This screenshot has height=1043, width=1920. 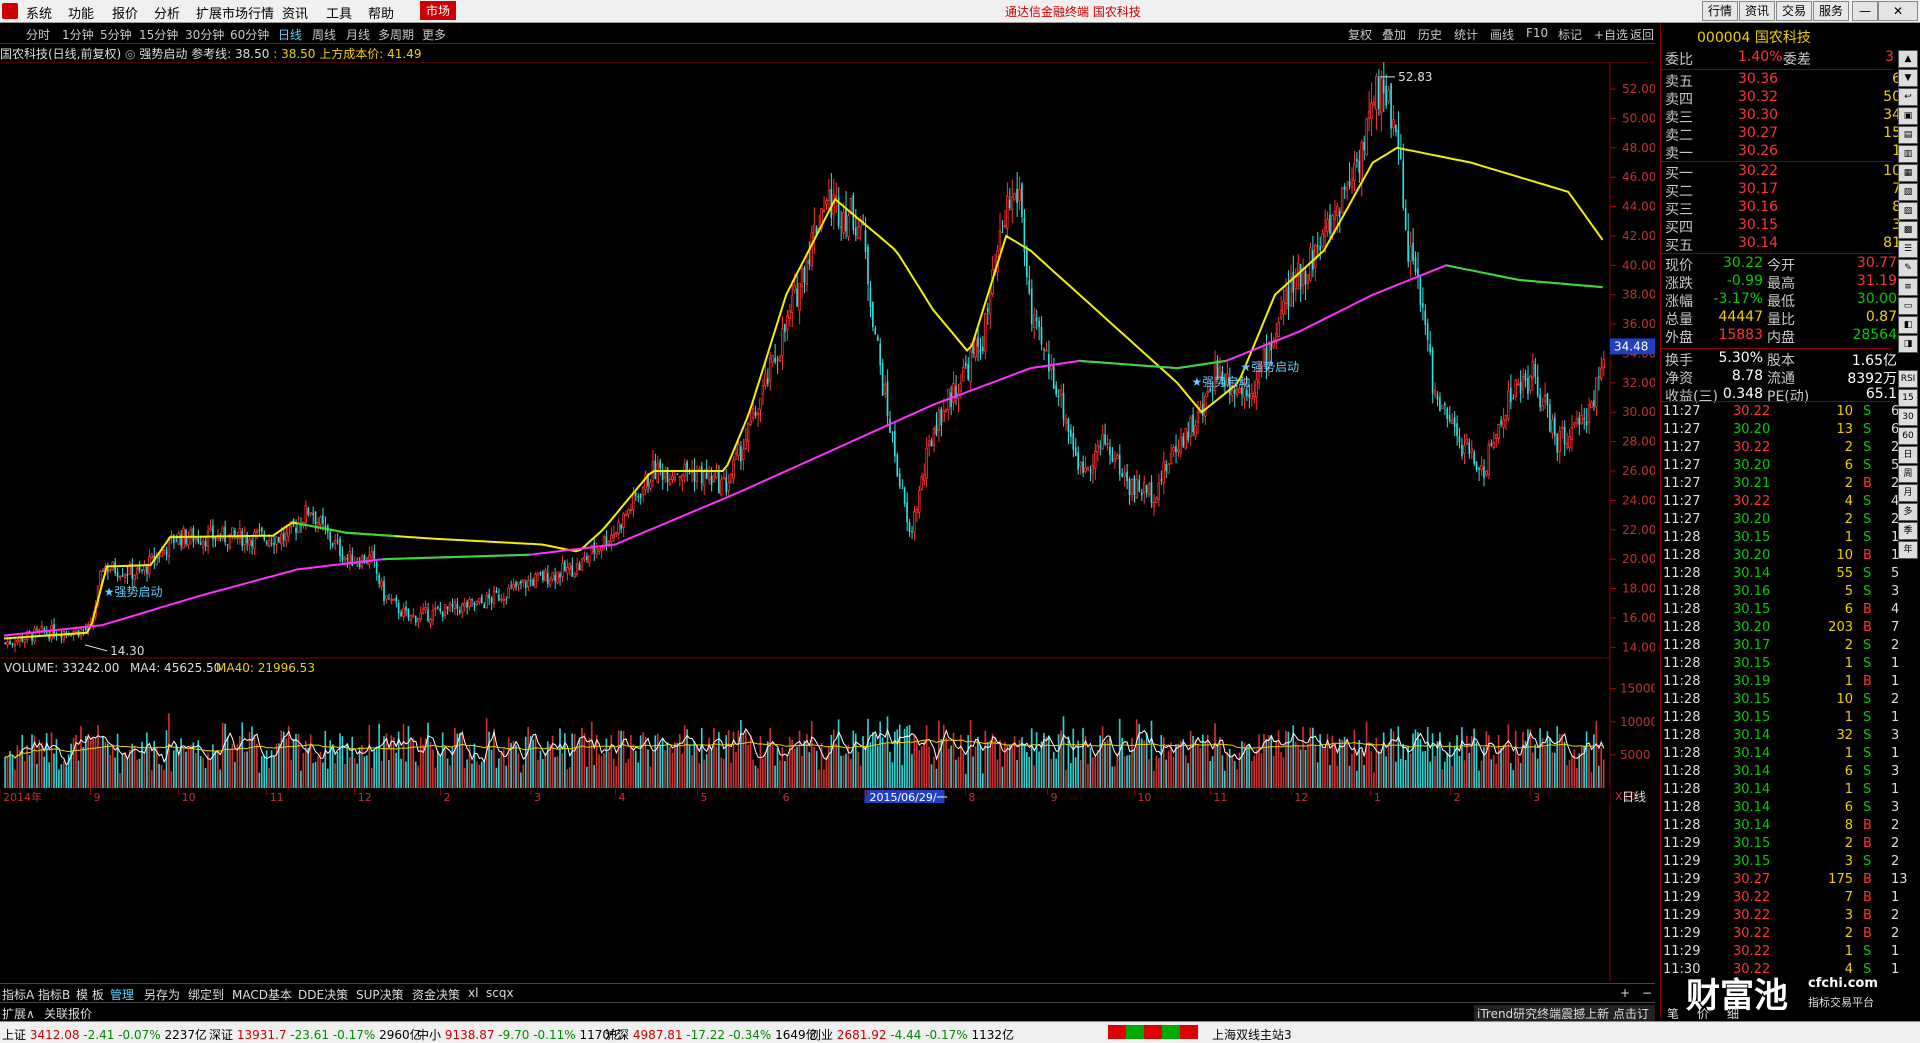 I want to click on minimize-icon: —, so click(x=1865, y=11).